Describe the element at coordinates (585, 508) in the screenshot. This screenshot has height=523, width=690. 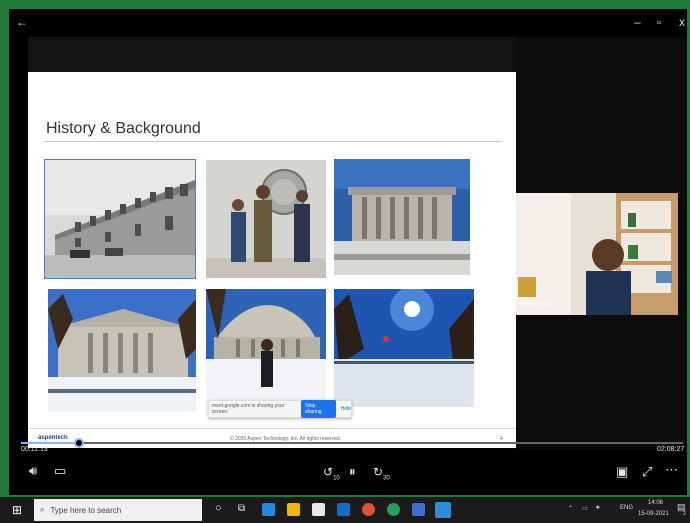
I see `network-icon: ▭` at that location.